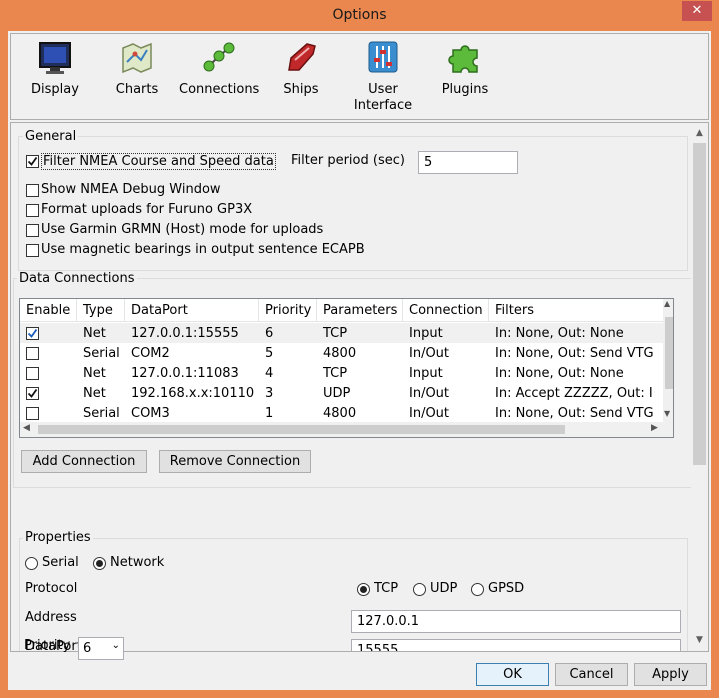 The width and height of the screenshot is (719, 698). Describe the element at coordinates (419, 589) in the screenshot. I see `udp-radio` at that location.